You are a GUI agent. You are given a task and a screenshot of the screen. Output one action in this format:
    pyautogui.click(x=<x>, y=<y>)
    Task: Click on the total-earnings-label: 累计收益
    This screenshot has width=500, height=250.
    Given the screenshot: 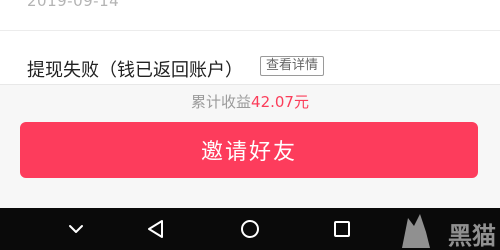 What is the action you would take?
    pyautogui.click(x=221, y=102)
    